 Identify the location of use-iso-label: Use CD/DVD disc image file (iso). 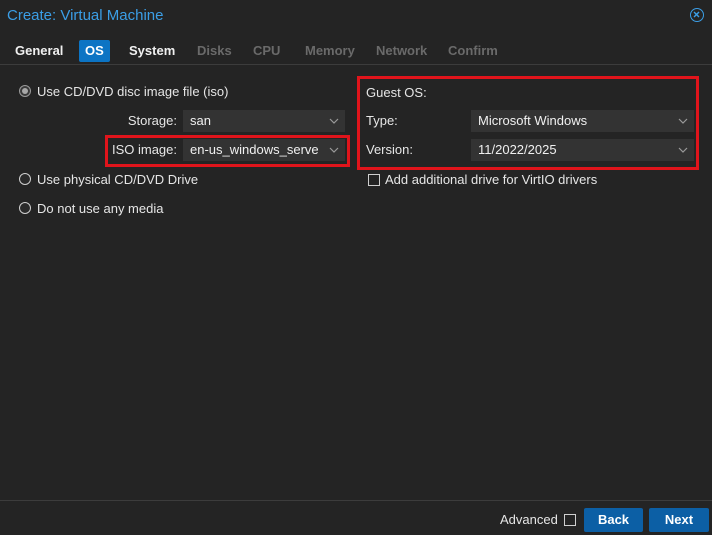
(133, 91).